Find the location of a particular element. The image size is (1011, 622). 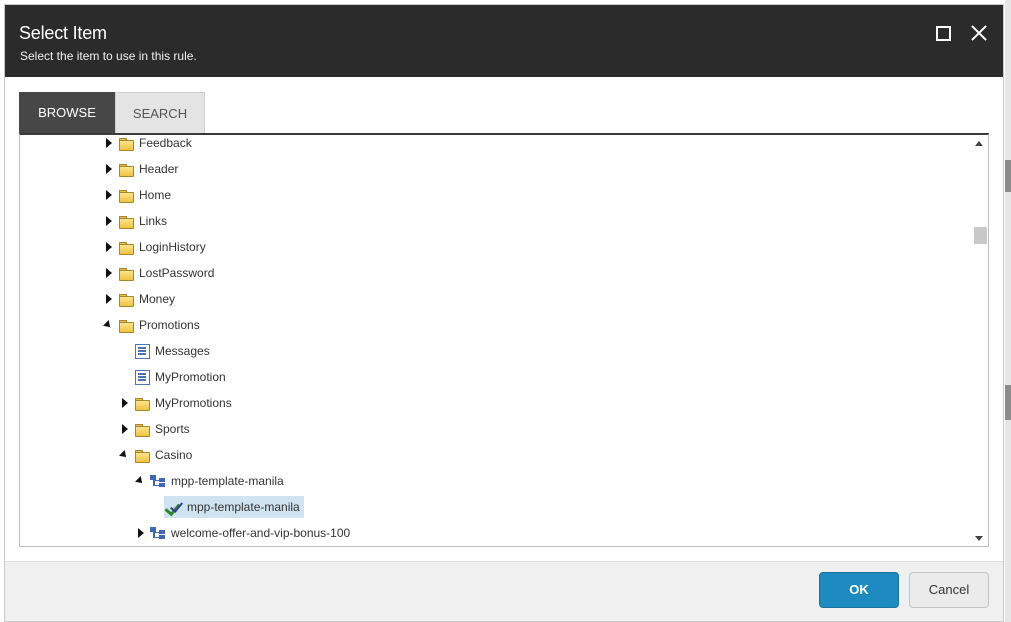

tree-node: welcome-offer-and-vip-bonus-100 is located at coordinates (242, 533).